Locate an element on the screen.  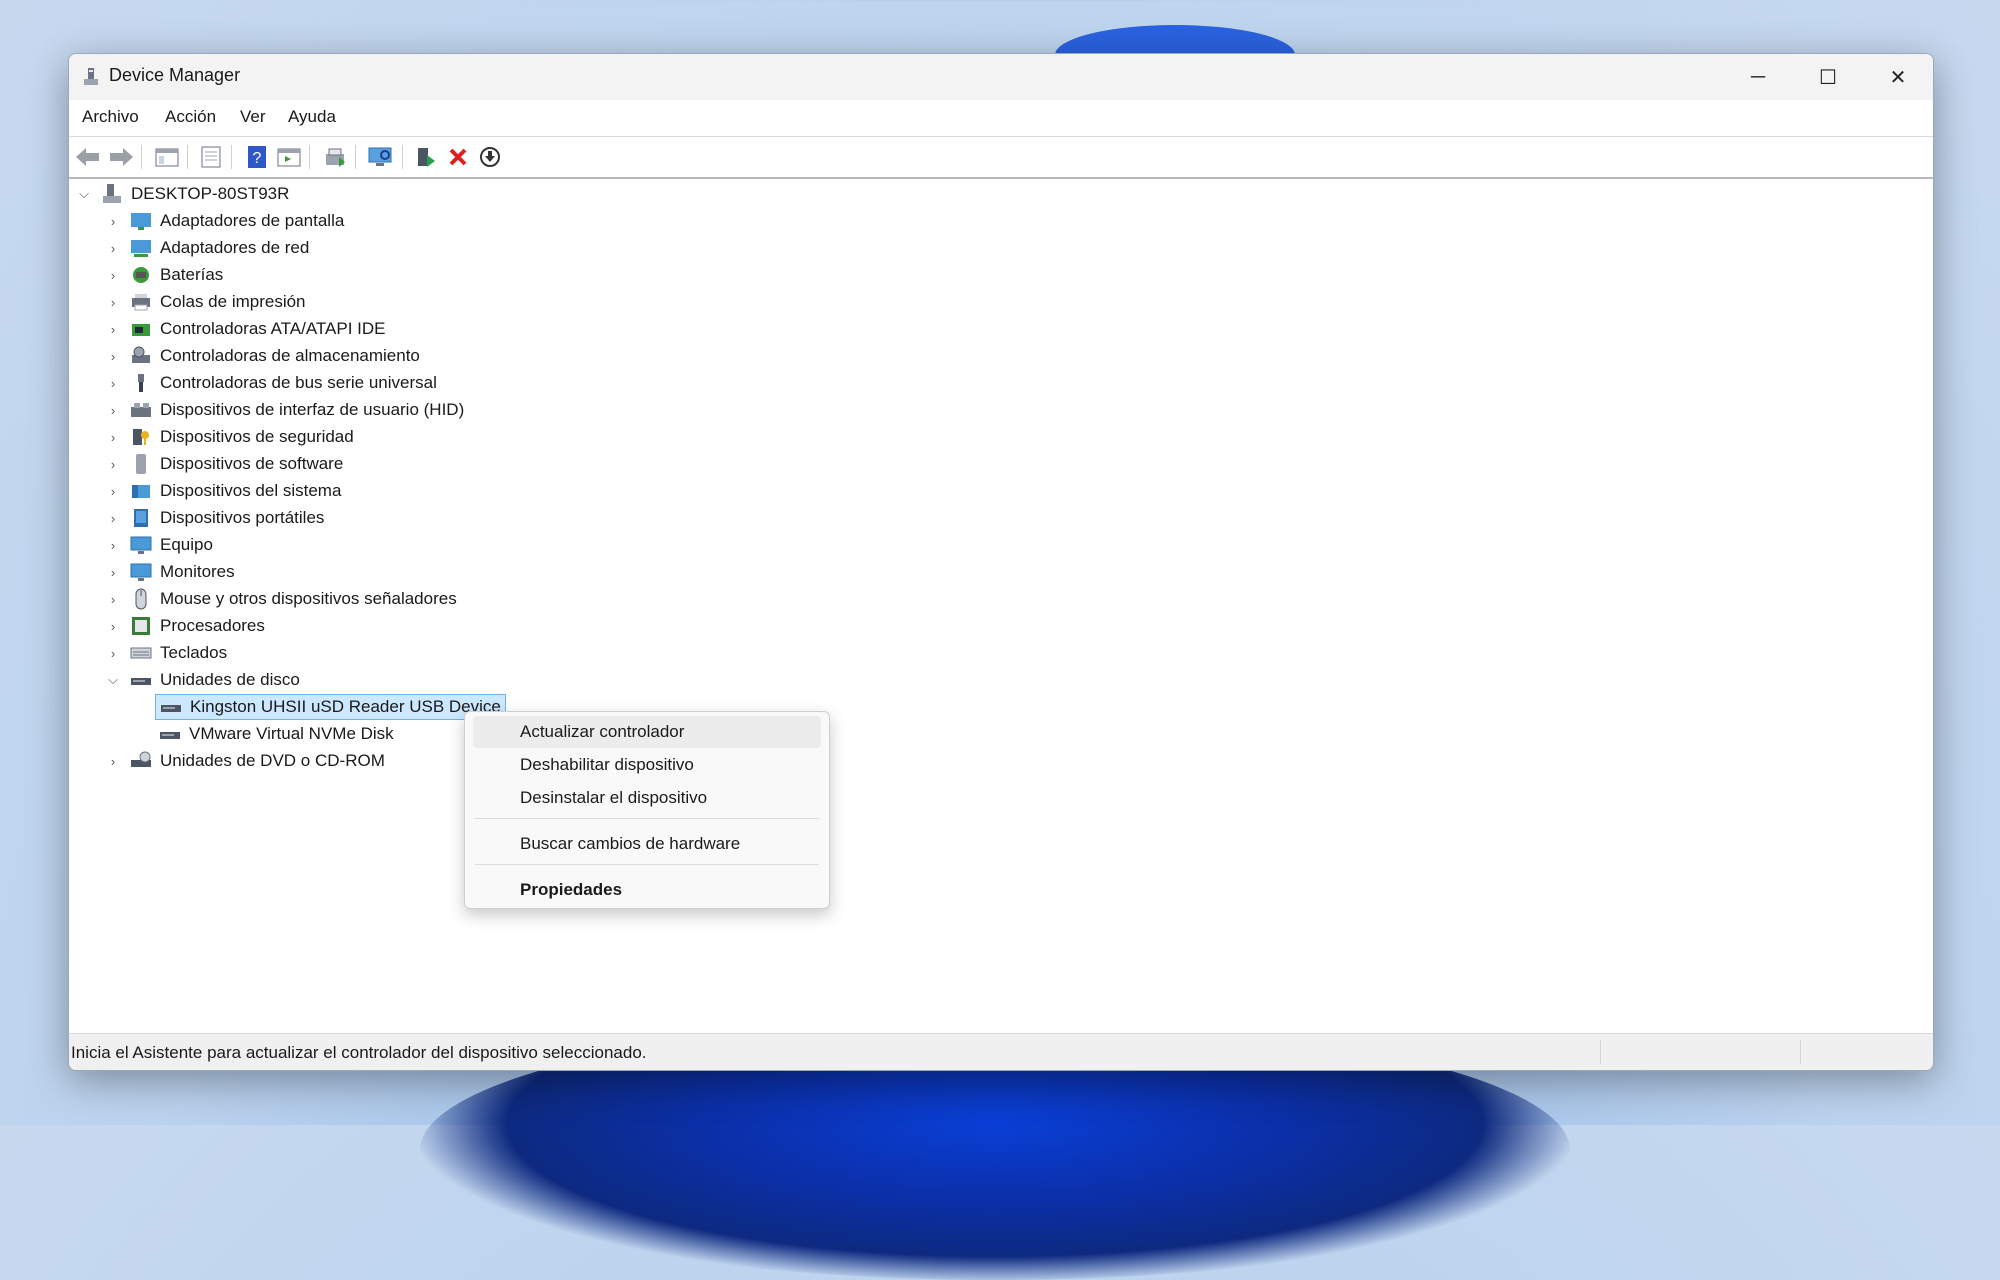
forward-button is located at coordinates (121, 157).